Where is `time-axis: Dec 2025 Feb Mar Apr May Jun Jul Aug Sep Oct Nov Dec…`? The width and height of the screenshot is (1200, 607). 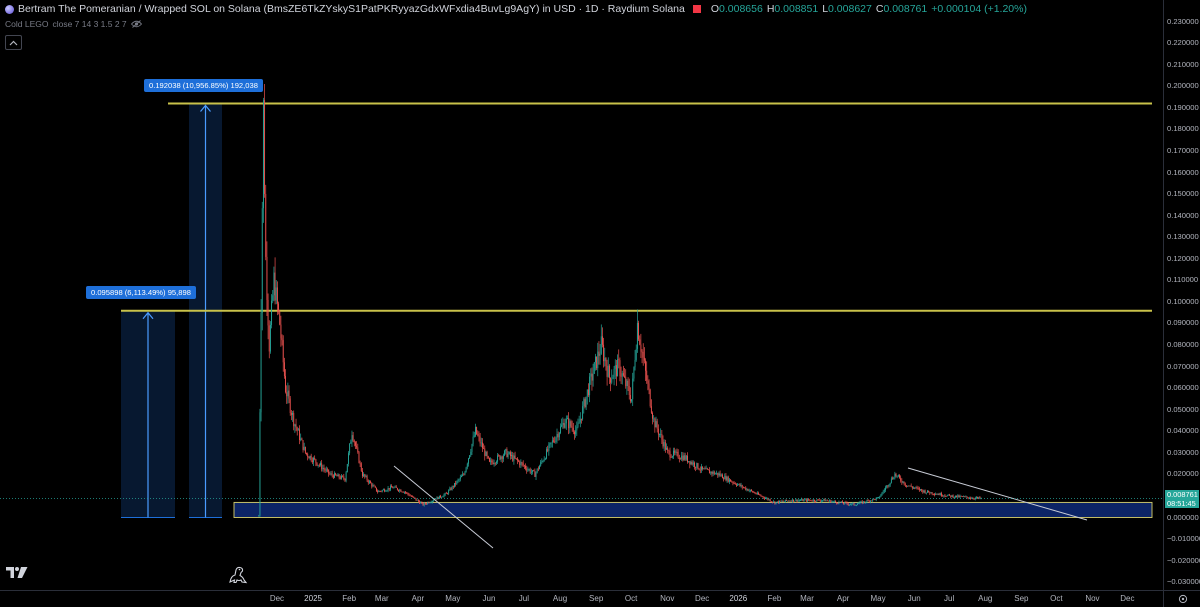
time-axis: Dec 2025 Feb Mar Apr May Jun Jul Aug Sep Oct Nov Dec… is located at coordinates (581, 598).